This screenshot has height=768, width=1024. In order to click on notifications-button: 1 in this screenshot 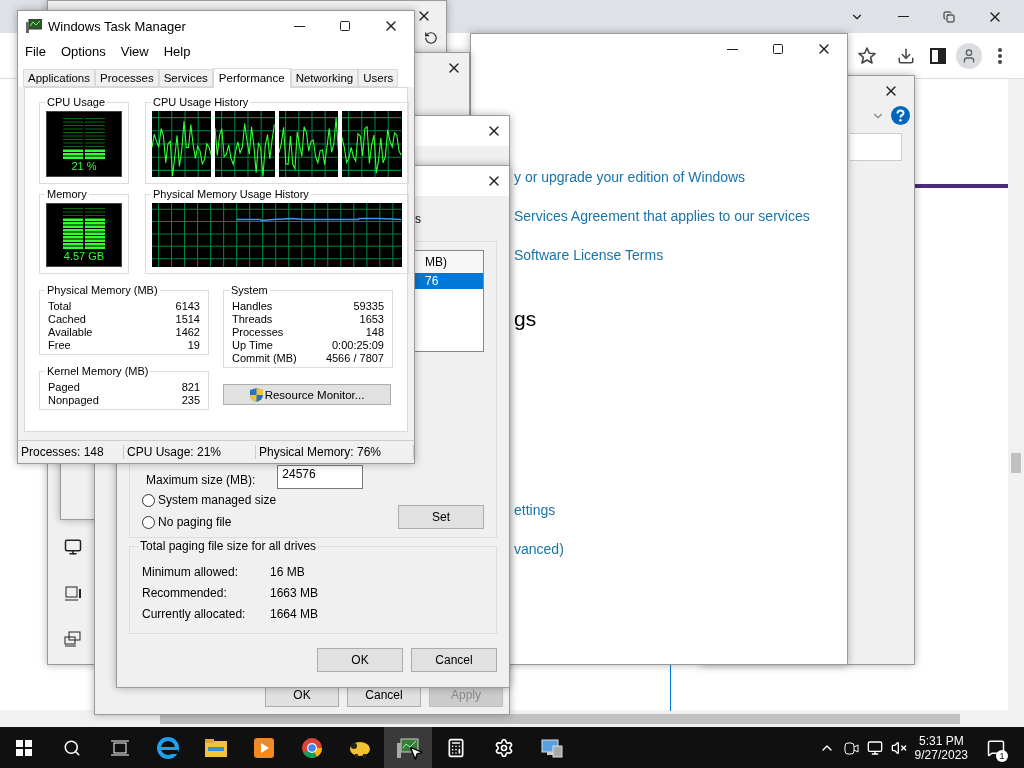, I will do `click(996, 747)`.